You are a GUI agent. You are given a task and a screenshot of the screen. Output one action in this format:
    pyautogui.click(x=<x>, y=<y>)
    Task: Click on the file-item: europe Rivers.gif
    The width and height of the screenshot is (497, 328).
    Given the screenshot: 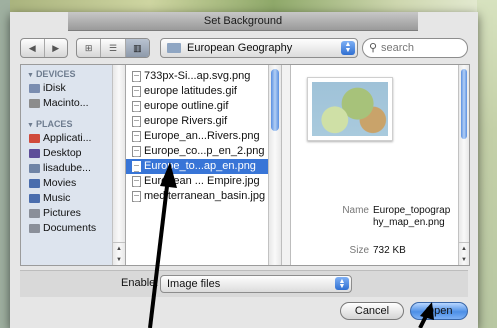 What is the action you would take?
    pyautogui.click(x=203, y=121)
    